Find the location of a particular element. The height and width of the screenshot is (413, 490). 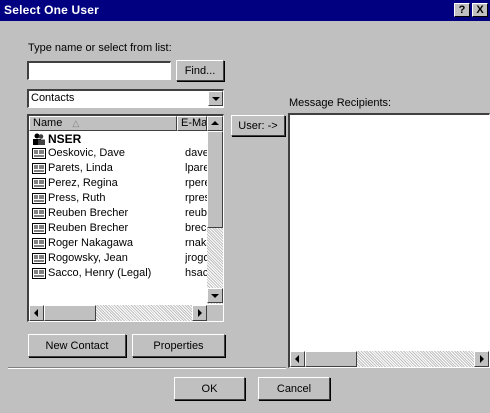

search-label-text: Type name or select from list: is located at coordinates (100, 48).